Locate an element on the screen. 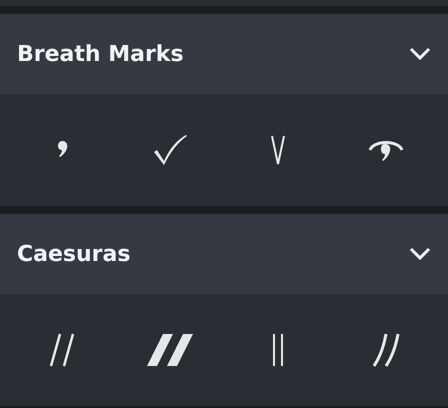 The height and width of the screenshot is (408, 448). curved-double-slash-icon is located at coordinates (386, 350).